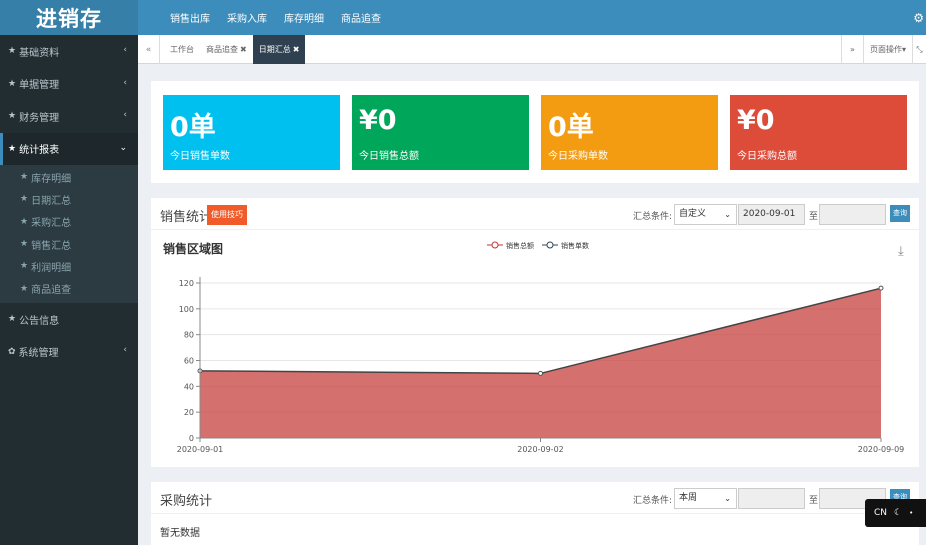  I want to click on y-tick-label: 100, so click(186, 309).